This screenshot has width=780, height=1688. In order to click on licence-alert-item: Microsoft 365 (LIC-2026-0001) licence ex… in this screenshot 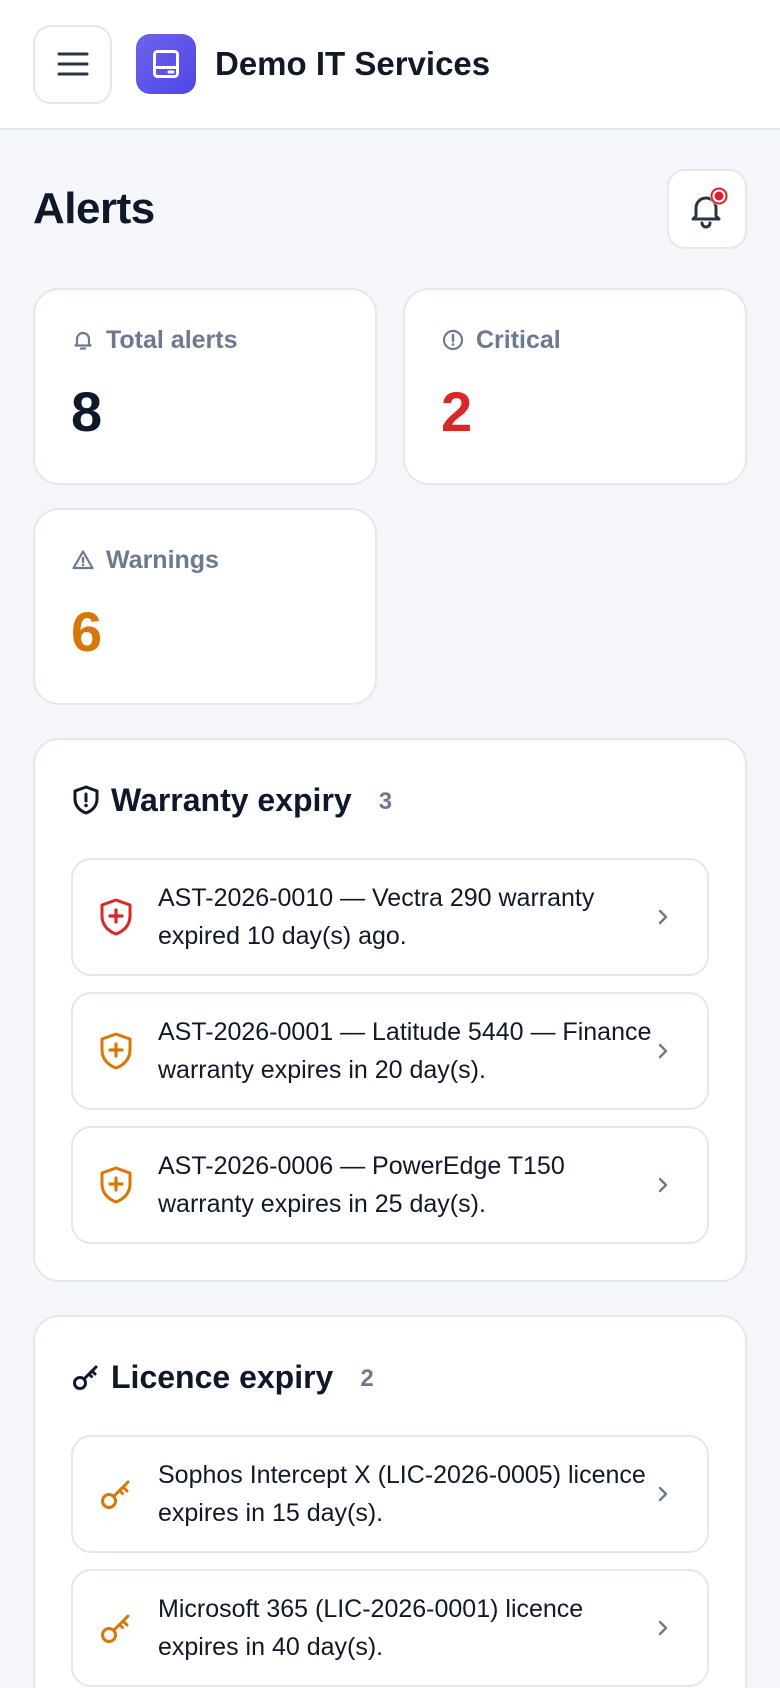, I will do `click(390, 1628)`.